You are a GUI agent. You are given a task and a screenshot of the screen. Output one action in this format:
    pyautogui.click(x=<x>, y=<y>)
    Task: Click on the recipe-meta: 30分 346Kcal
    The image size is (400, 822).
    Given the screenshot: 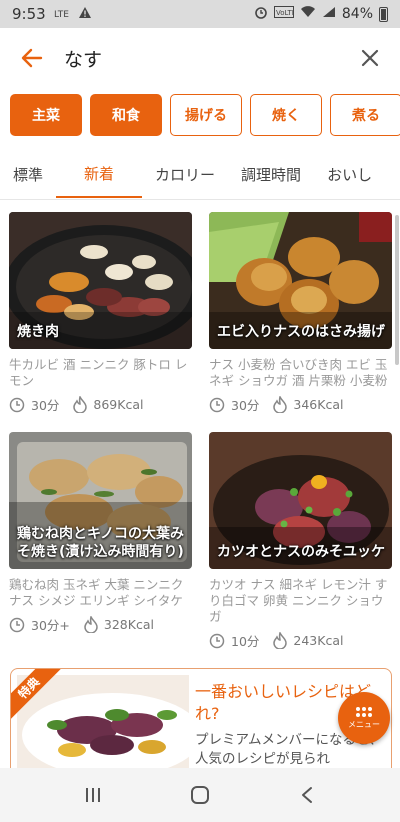 What is the action you would take?
    pyautogui.click(x=300, y=404)
    